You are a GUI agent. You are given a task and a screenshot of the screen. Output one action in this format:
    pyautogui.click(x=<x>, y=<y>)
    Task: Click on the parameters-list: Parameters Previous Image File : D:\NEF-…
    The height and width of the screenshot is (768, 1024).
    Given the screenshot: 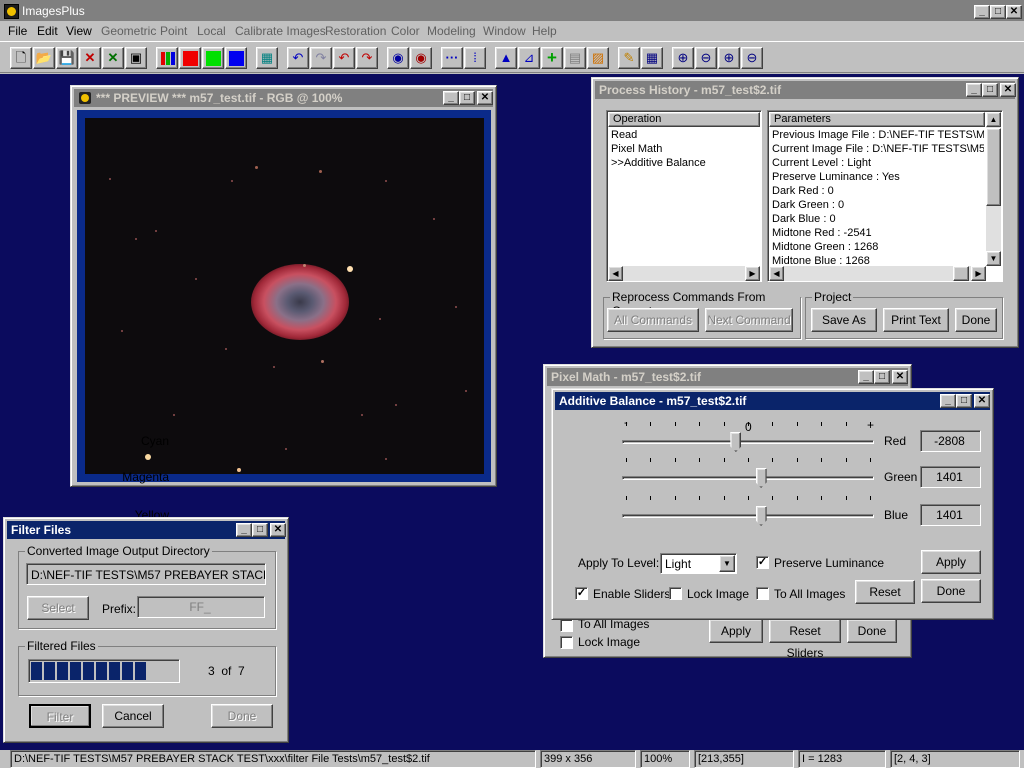 What is the action you would take?
    pyautogui.click(x=885, y=196)
    